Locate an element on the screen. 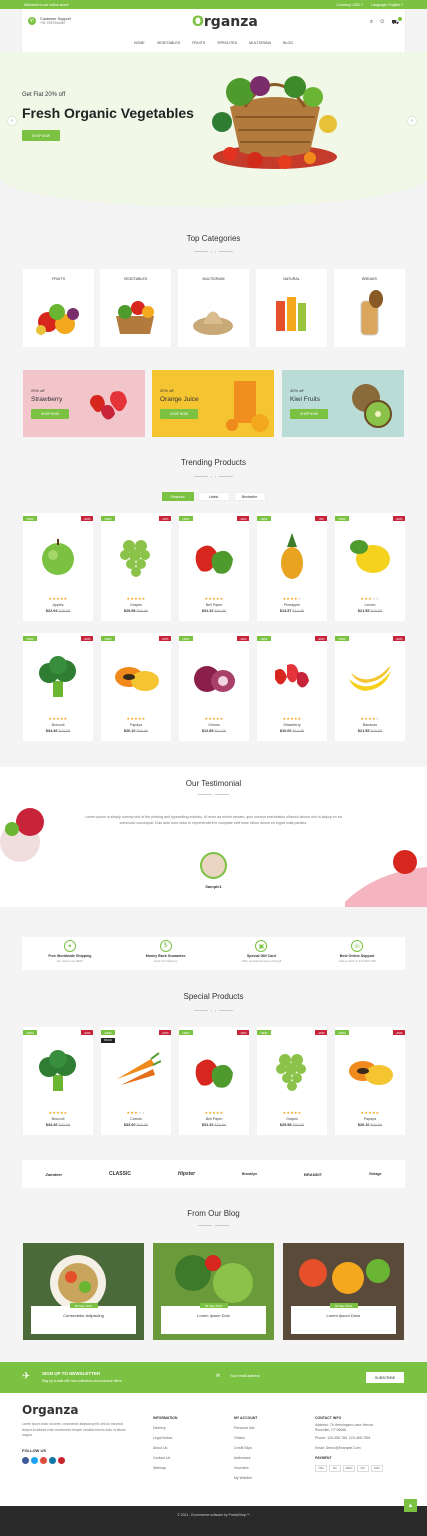 This screenshot has height=1536, width=427. nav-vegetables: VEGETABLES is located at coordinates (169, 43).